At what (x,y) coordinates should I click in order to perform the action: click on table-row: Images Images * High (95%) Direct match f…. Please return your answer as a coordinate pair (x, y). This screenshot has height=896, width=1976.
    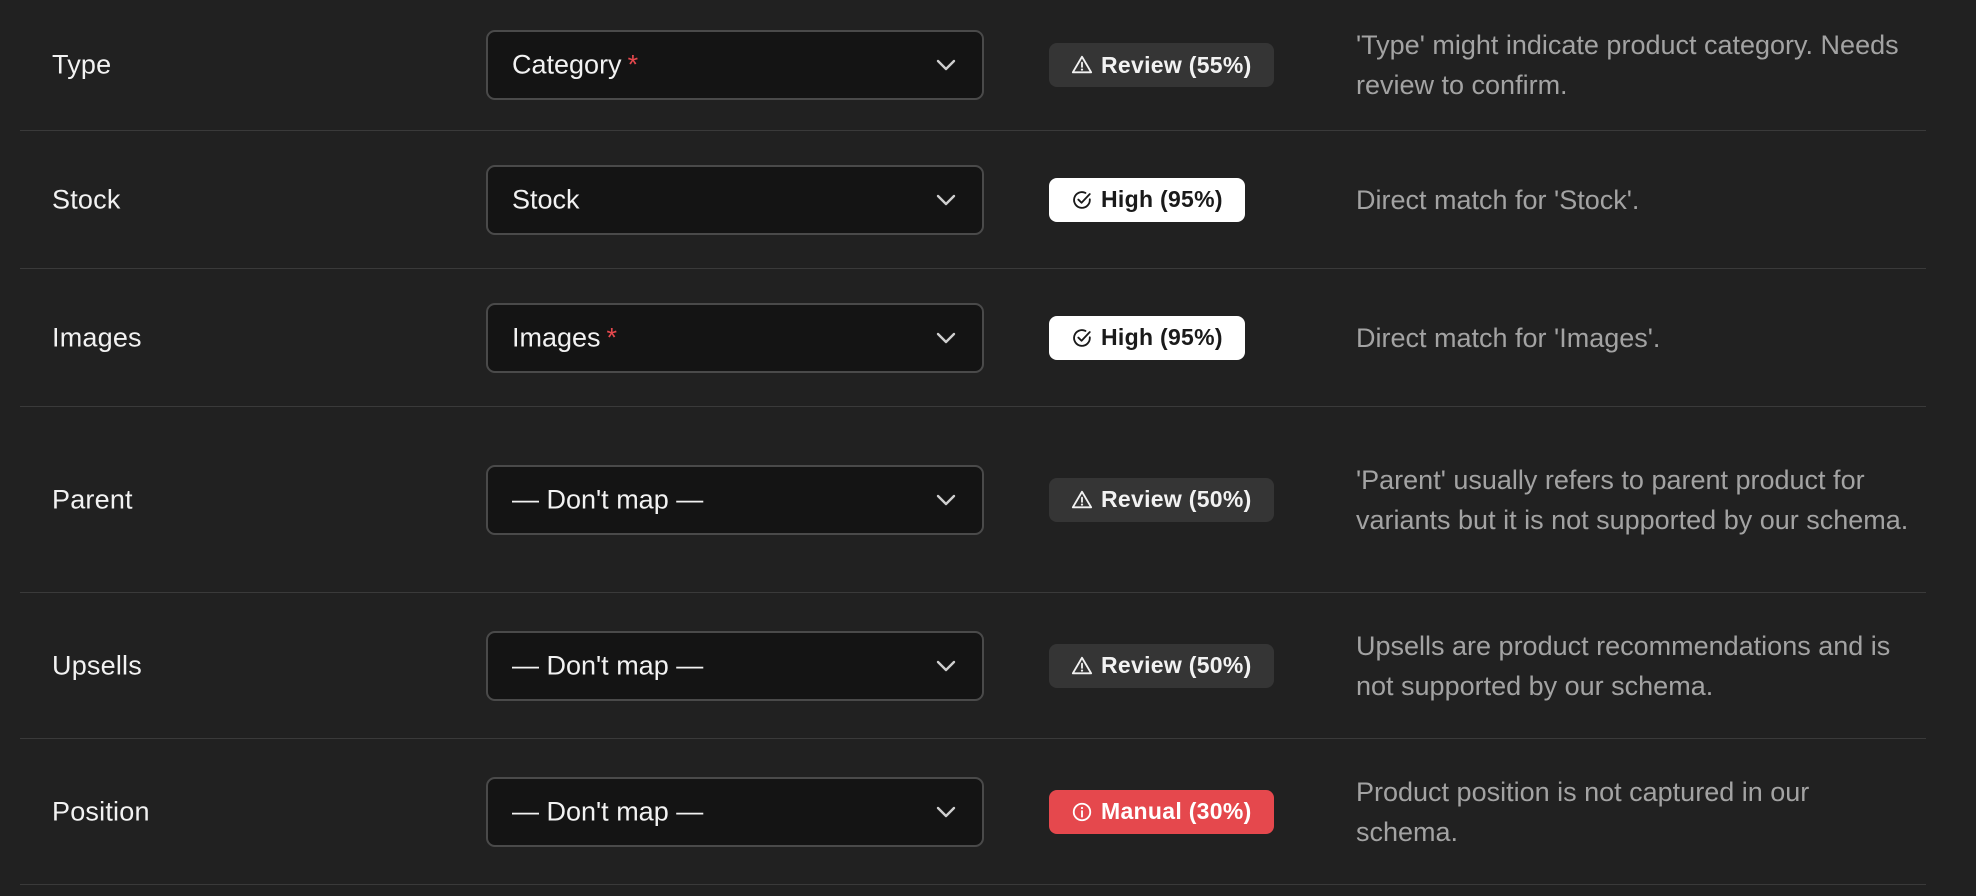
    Looking at the image, I should click on (973, 338).